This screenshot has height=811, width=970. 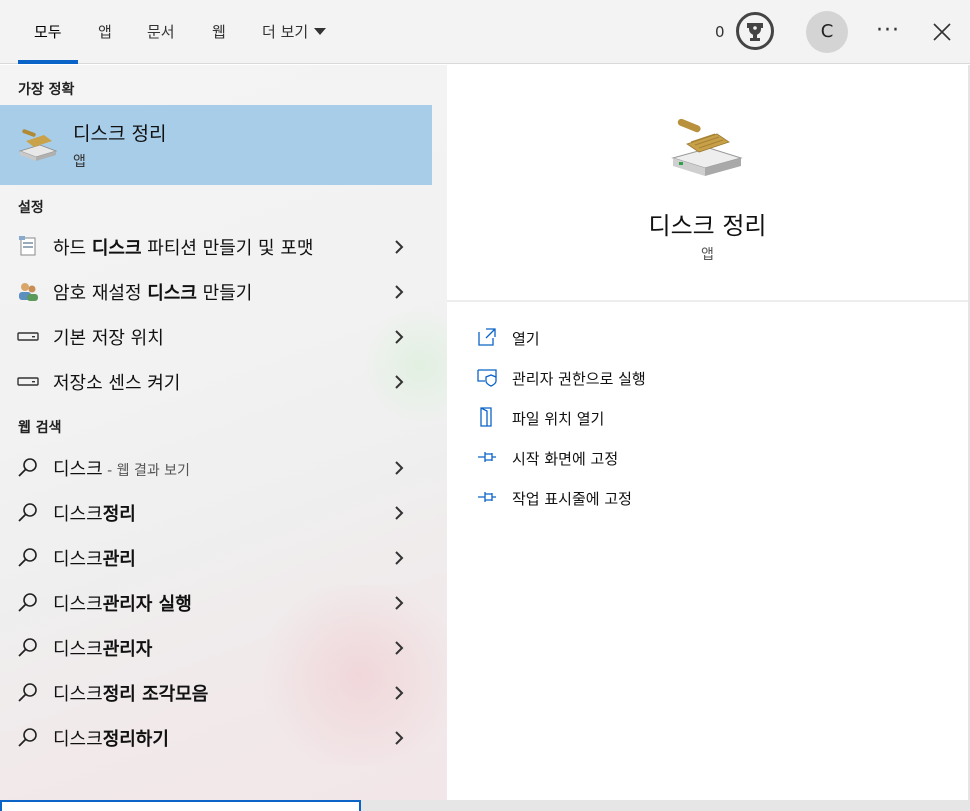 I want to click on settings-heading: 설정, so click(x=31, y=208).